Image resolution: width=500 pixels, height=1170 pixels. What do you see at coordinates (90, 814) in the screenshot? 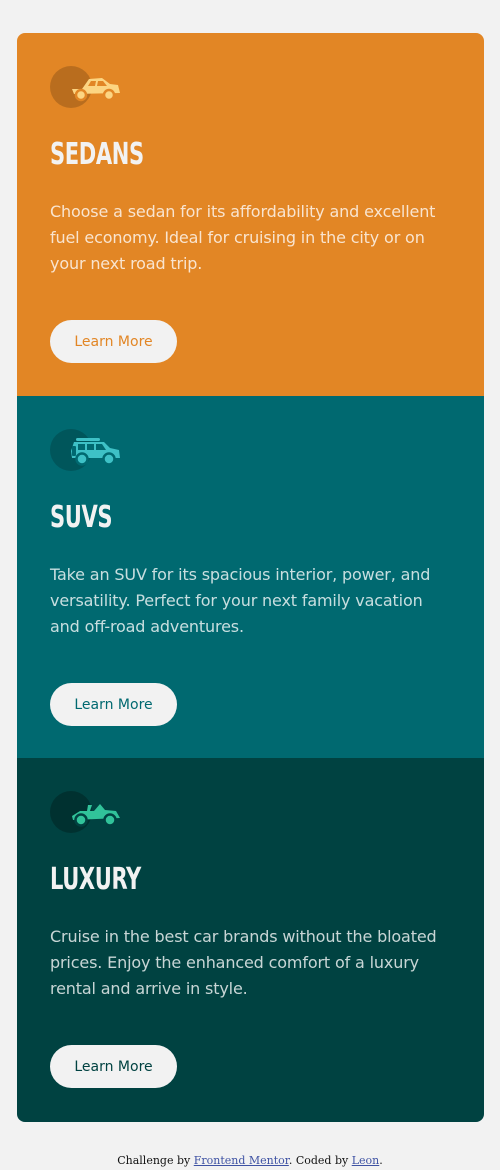
I see `luxury-car-icon` at bounding box center [90, 814].